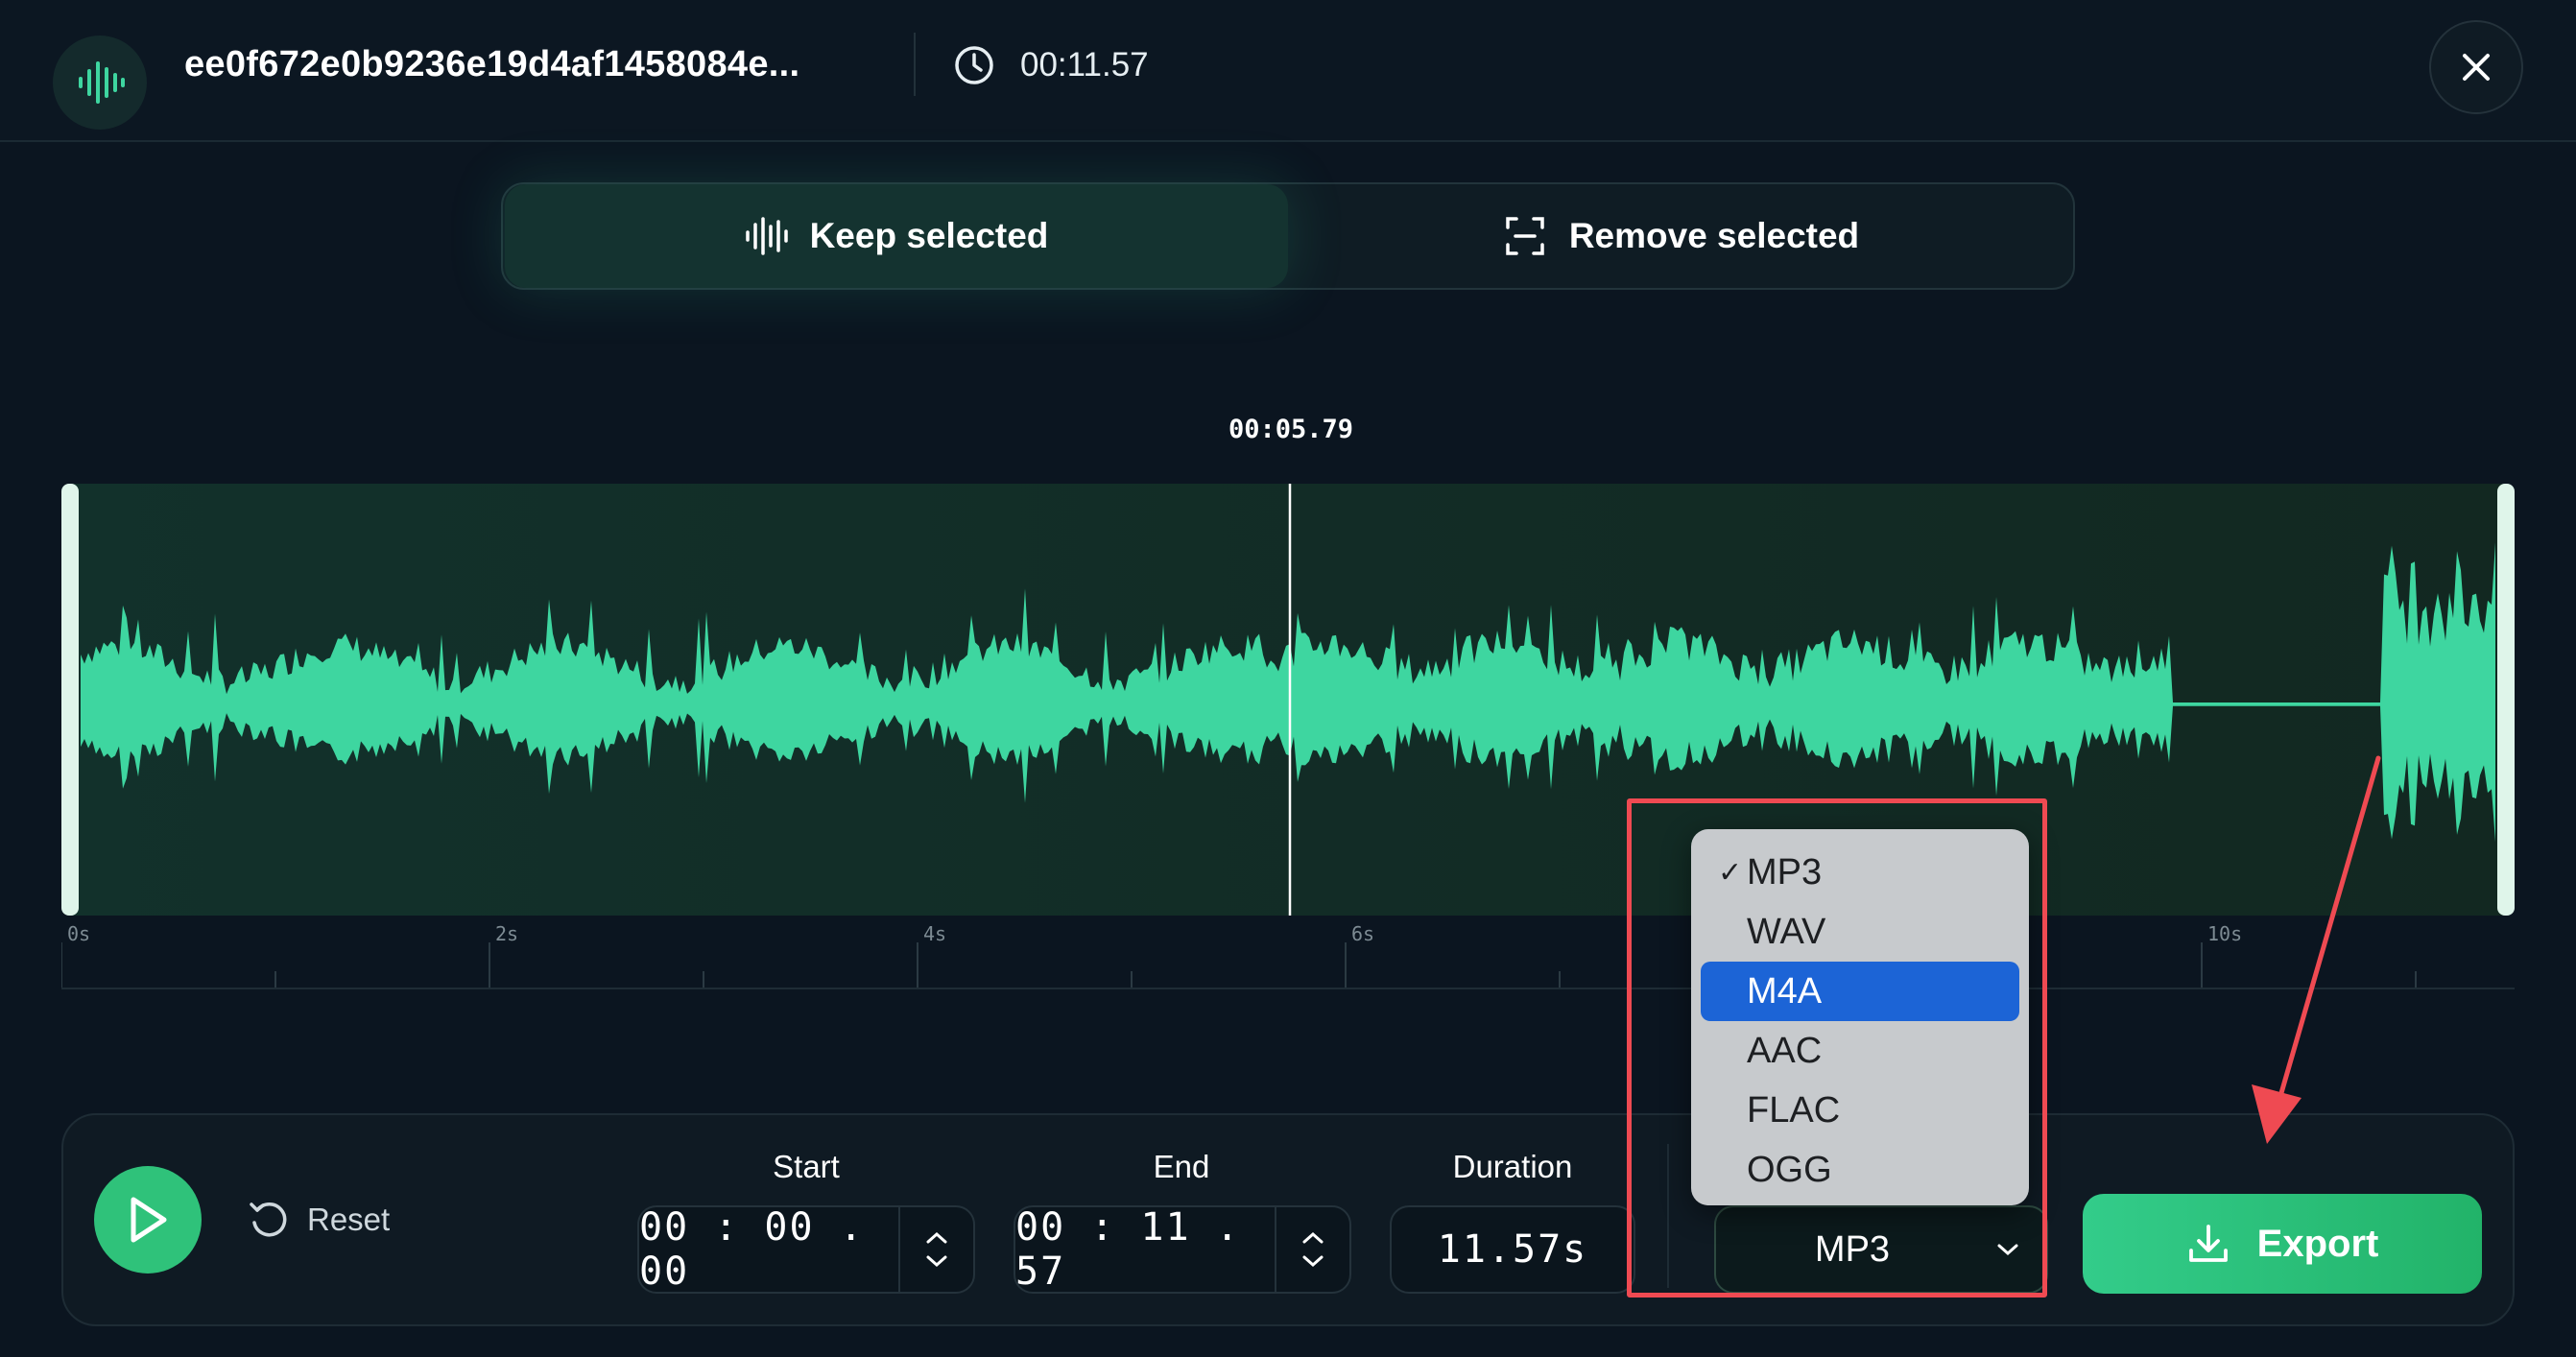  I want to click on header-divider, so click(915, 64).